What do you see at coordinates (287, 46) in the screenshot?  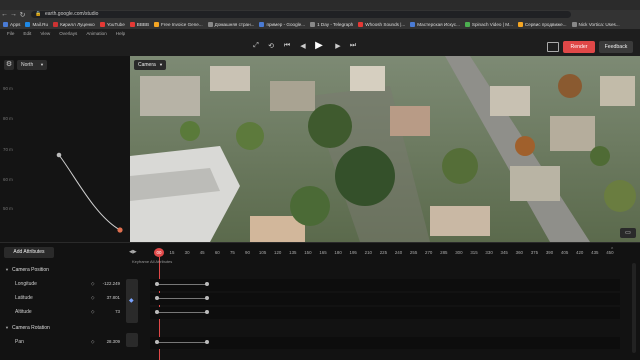 I see `skip-start-icon: ⏮` at bounding box center [287, 46].